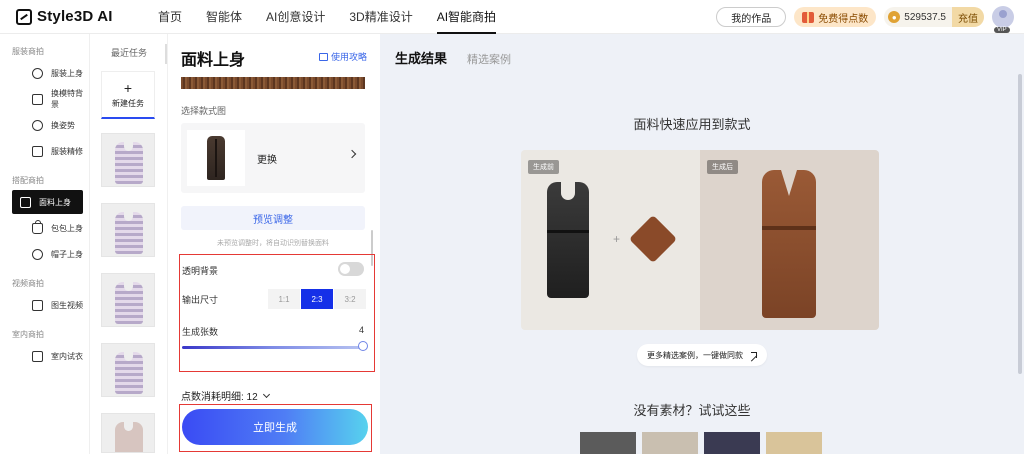 The width and height of the screenshot is (1024, 454). What do you see at coordinates (47, 125) in the screenshot?
I see `sidebar-item-change-pose: 换姿势` at bounding box center [47, 125].